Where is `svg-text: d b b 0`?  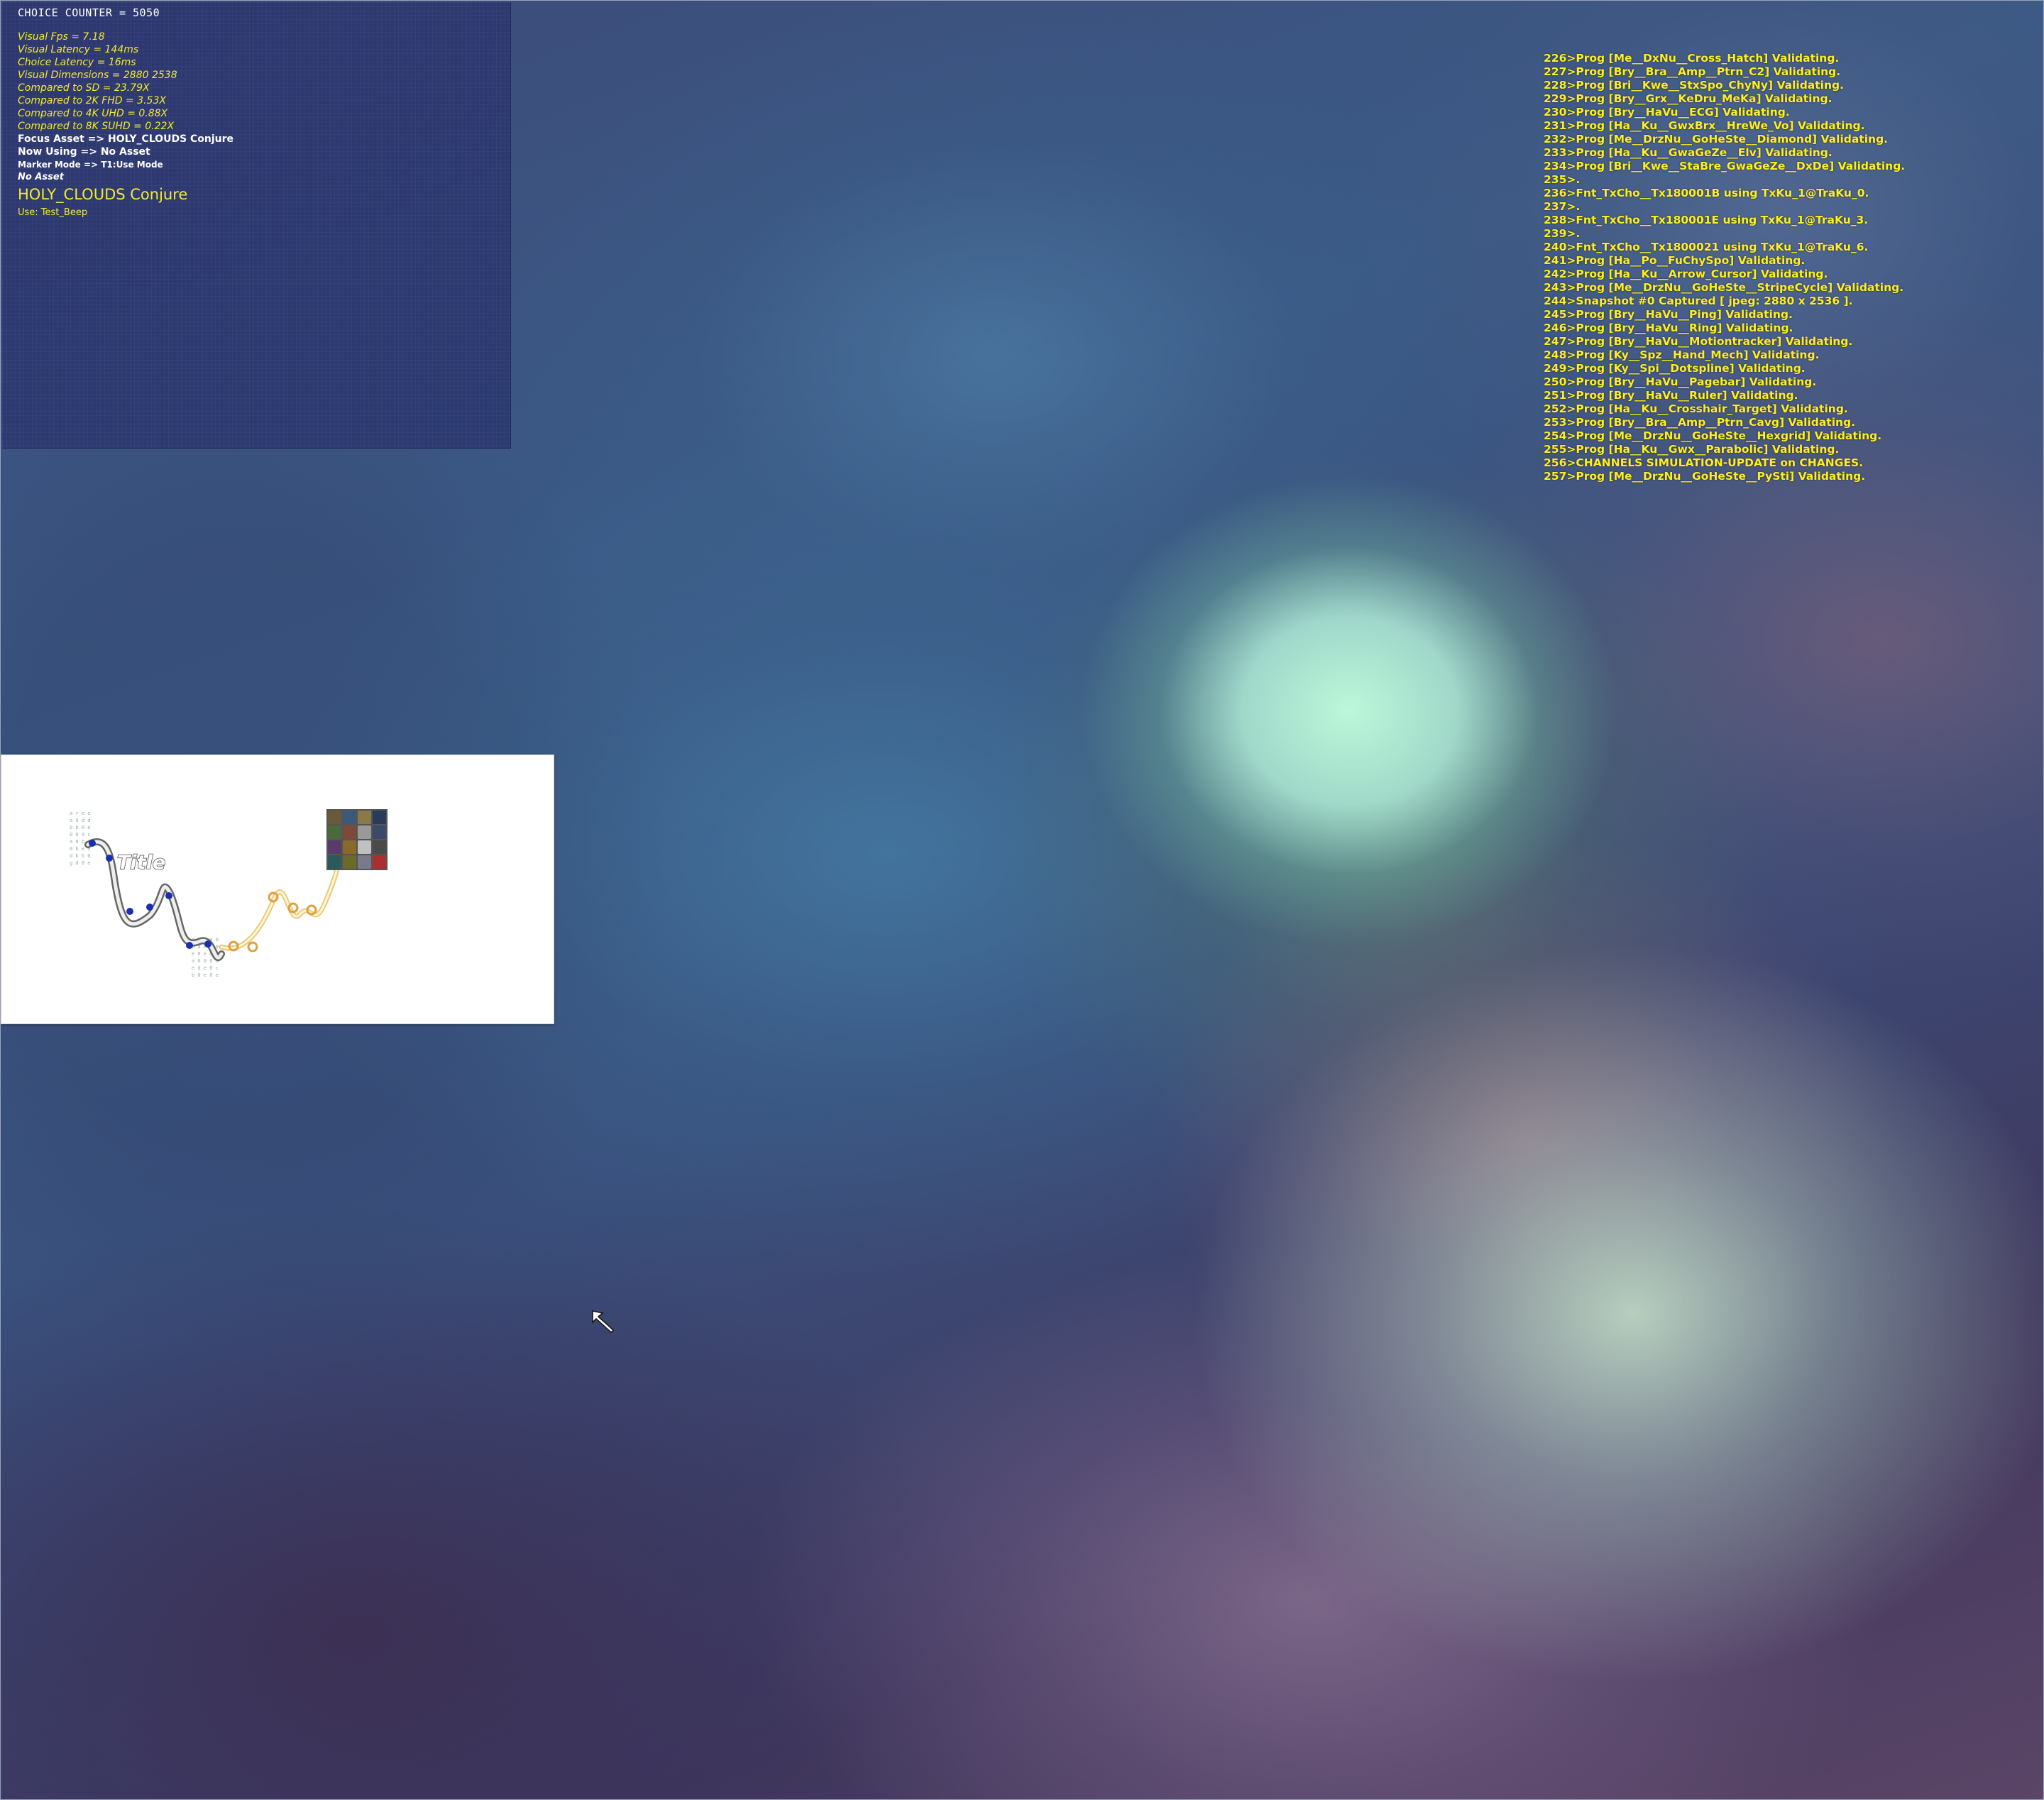
svg-text: d b b 0 is located at coordinates (80, 856).